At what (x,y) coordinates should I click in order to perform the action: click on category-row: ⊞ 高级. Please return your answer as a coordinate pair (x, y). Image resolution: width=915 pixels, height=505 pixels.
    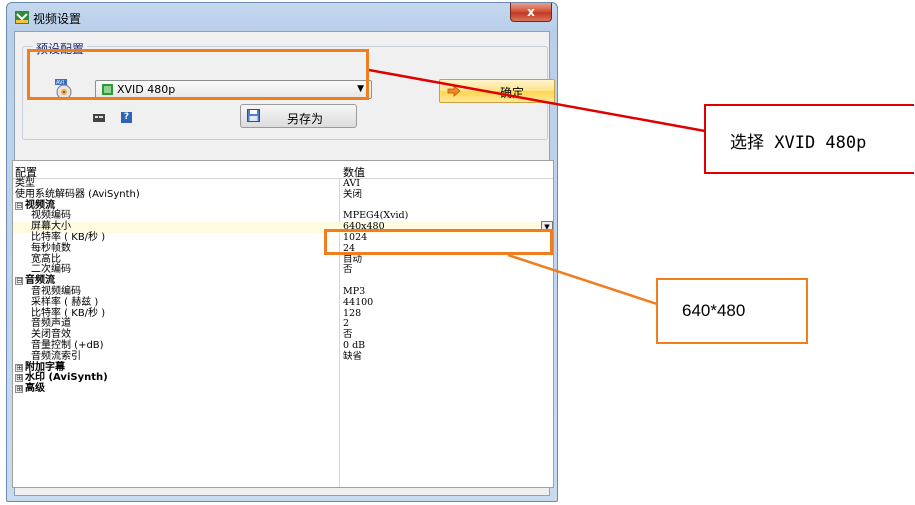
    Looking at the image, I should click on (283, 389).